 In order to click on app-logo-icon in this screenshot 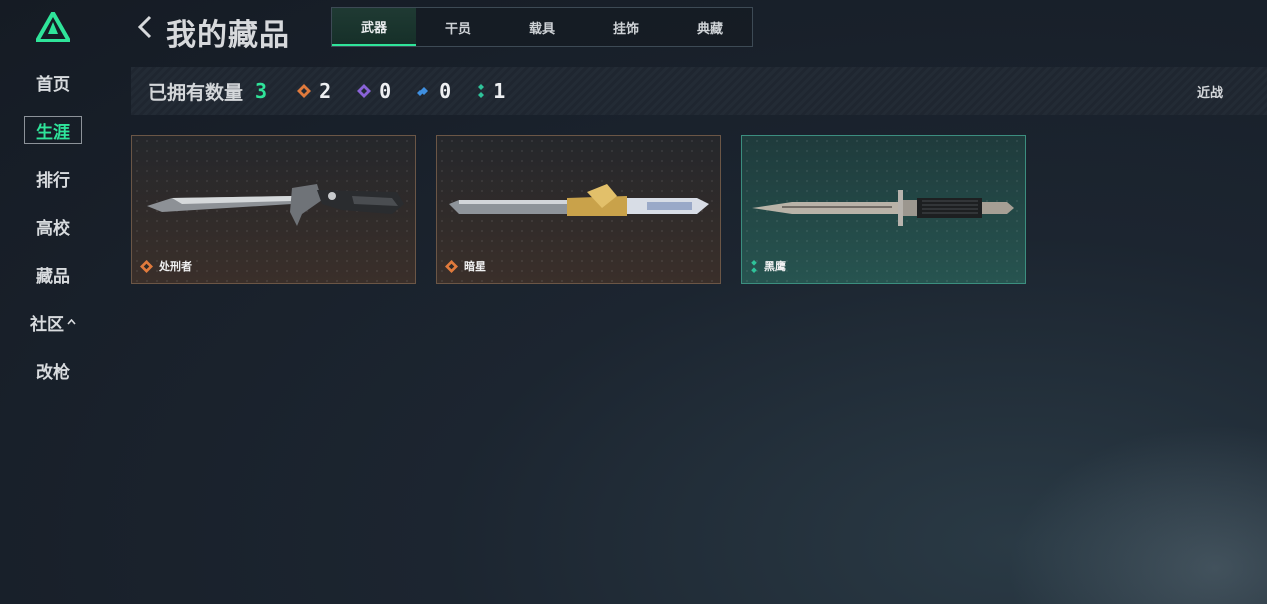, I will do `click(53, 27)`.